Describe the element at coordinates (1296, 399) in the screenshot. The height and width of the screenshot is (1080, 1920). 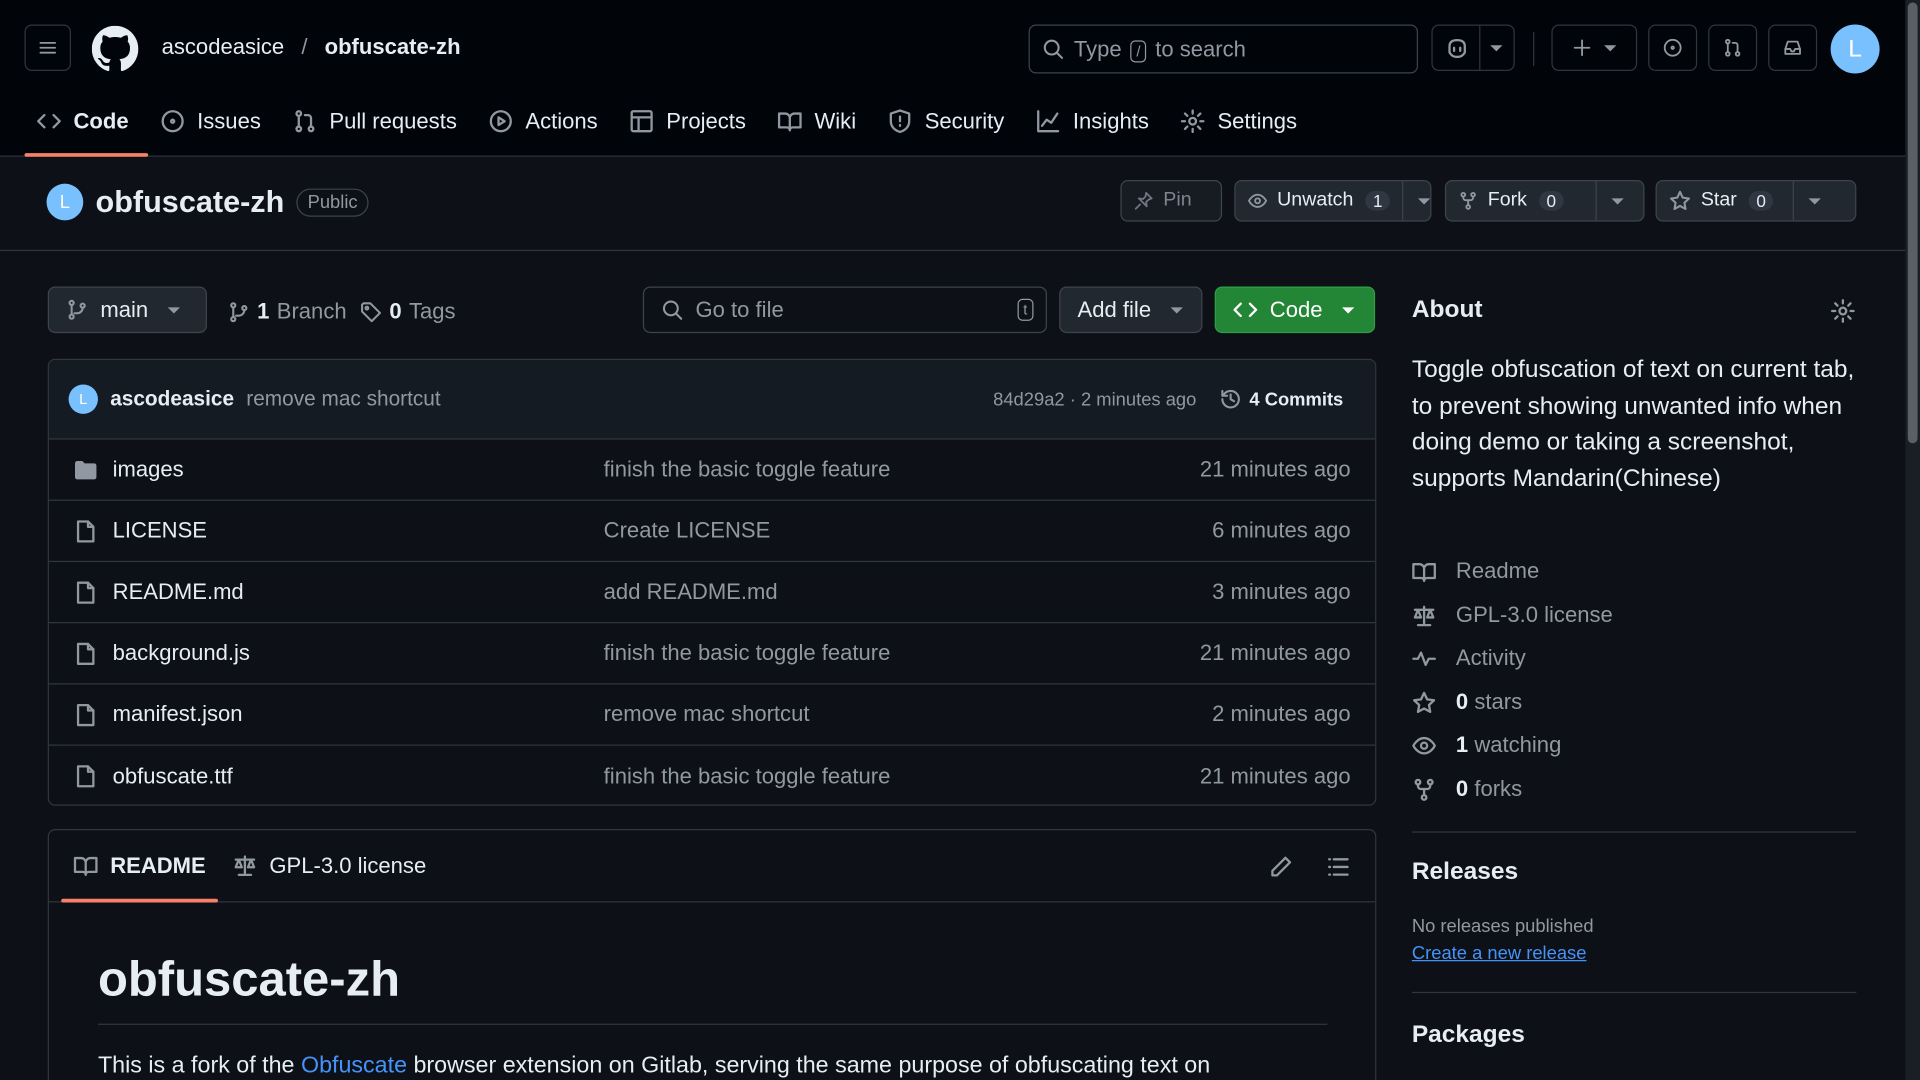
I see `commits-count: 4 Commits` at that location.